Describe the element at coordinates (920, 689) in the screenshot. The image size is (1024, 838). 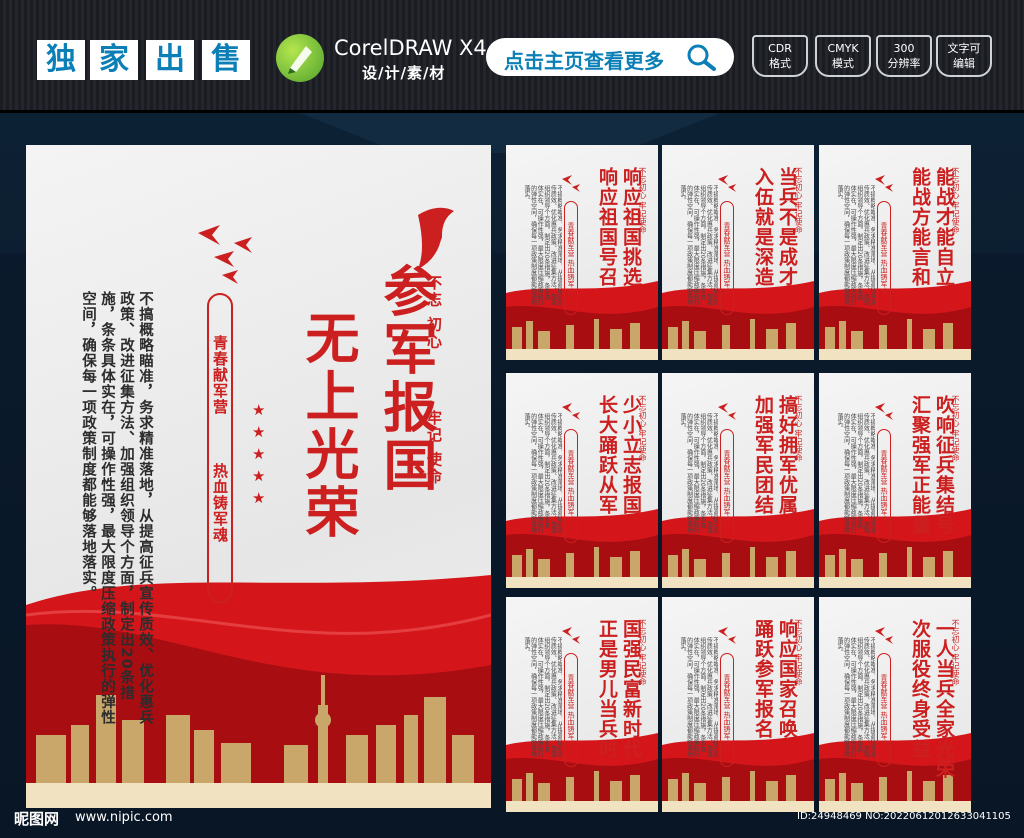
I see `poster-title-line2: 次服役终身受益` at that location.